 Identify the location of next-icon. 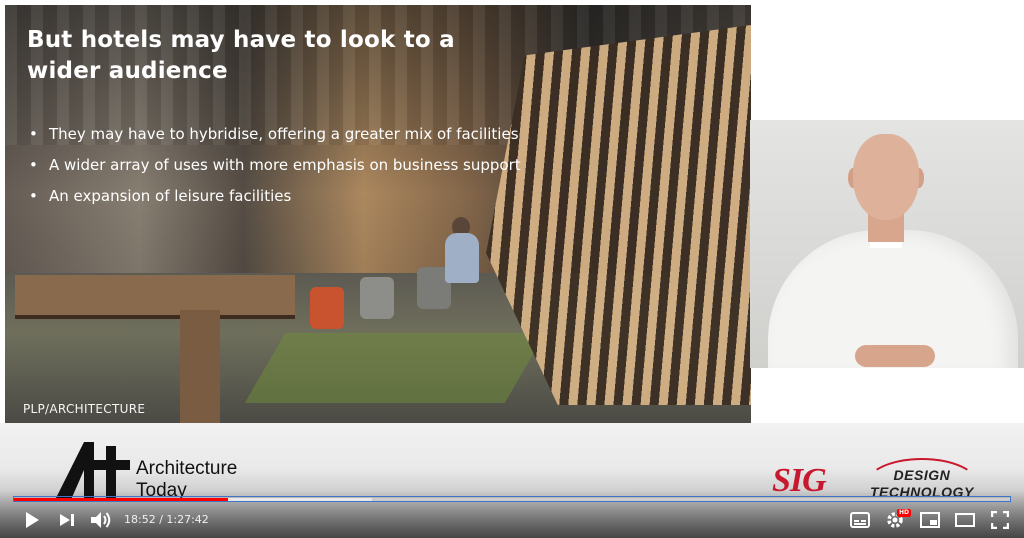
(67, 520).